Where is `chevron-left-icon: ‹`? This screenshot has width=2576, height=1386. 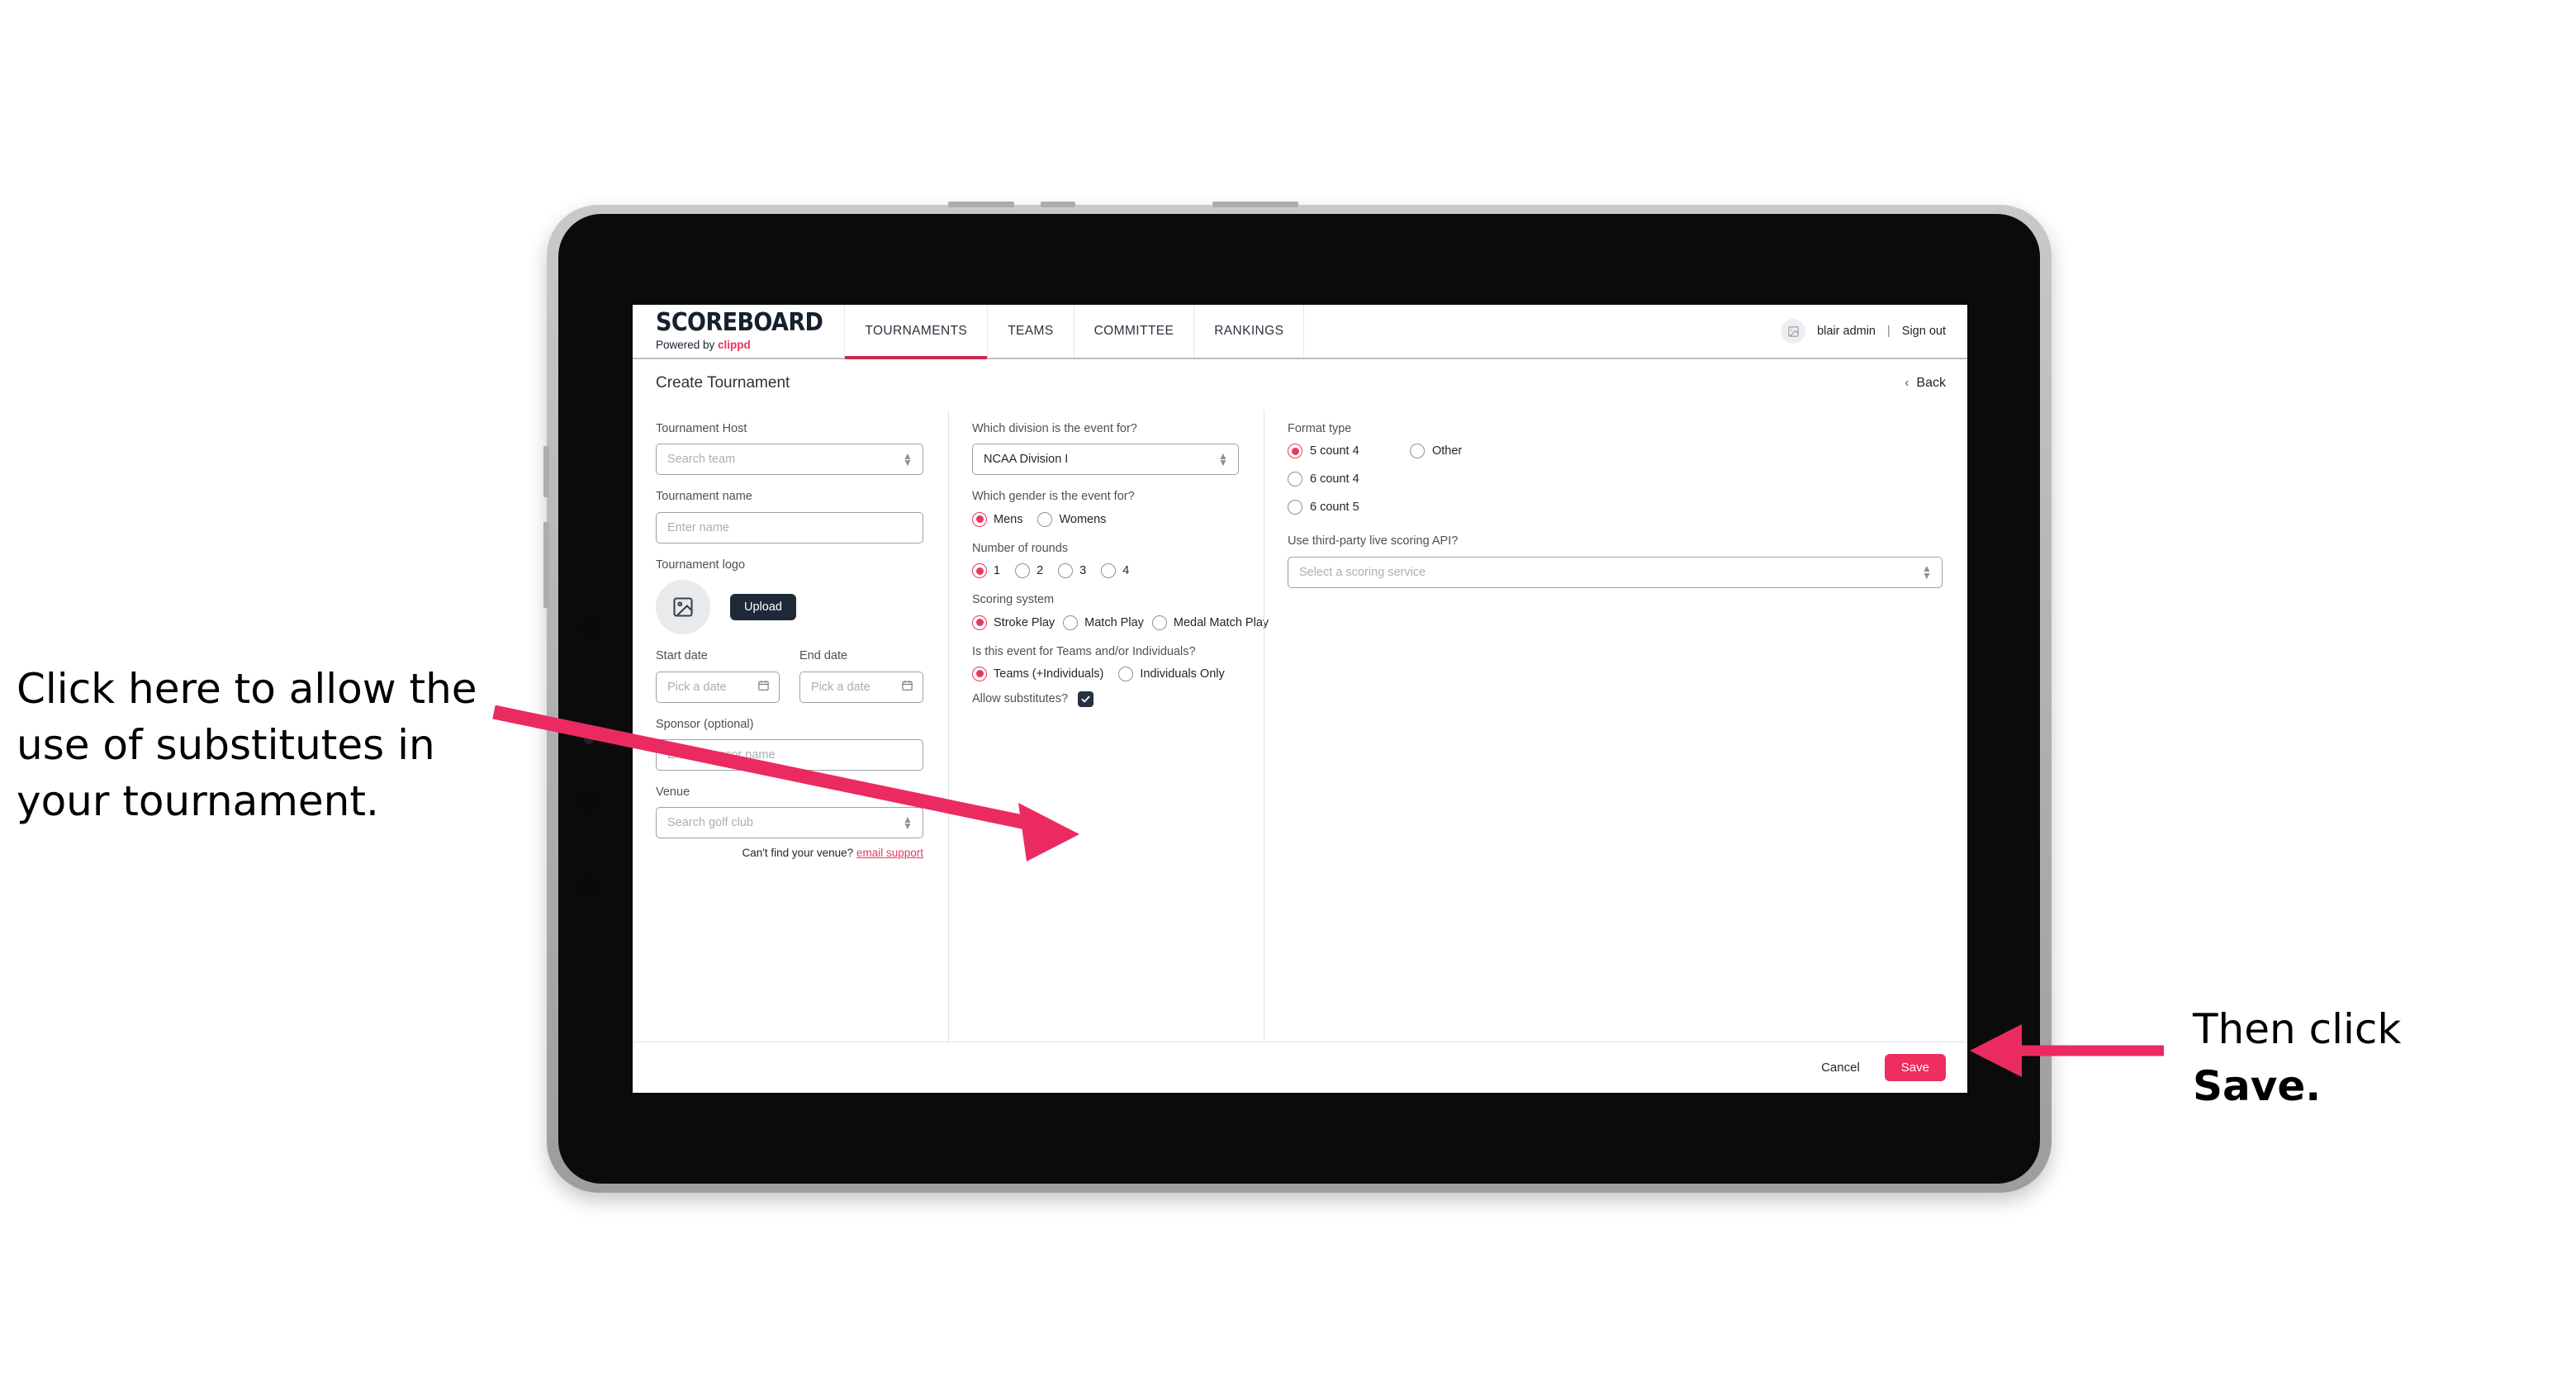 chevron-left-icon: ‹ is located at coordinates (1907, 383).